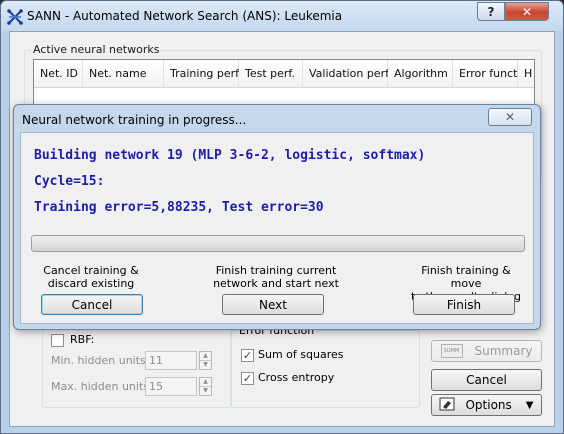  Describe the element at coordinates (96, 49) in the screenshot. I see `active-networks-group-title: Active neural networks` at that location.